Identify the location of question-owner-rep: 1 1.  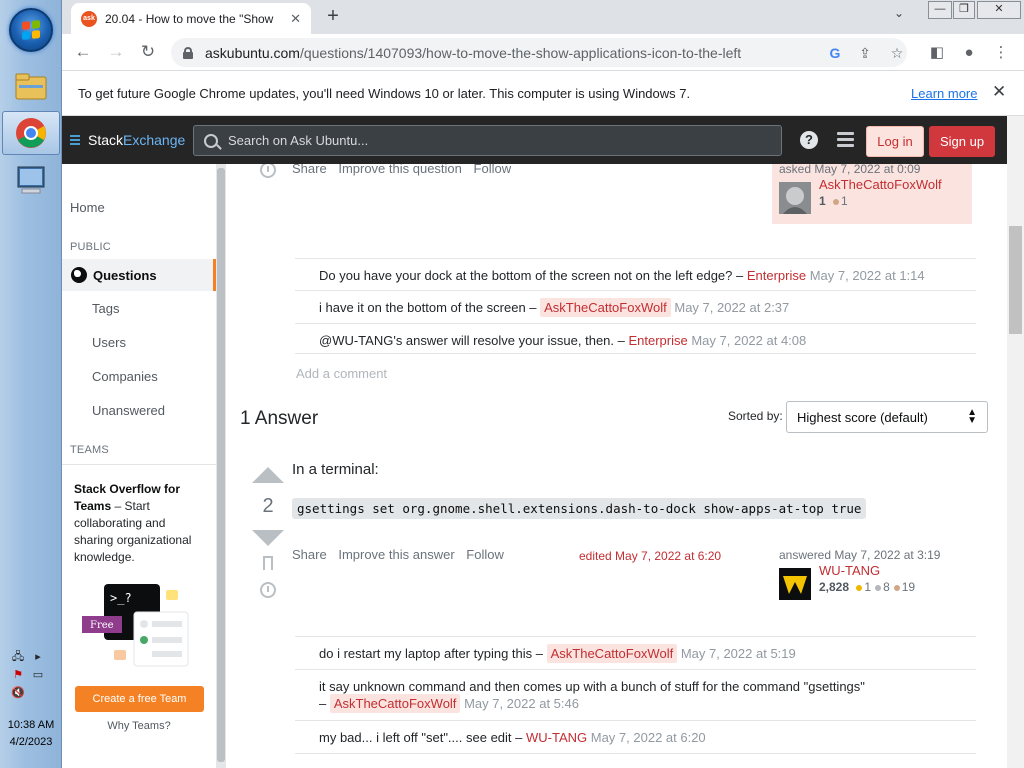
(833, 201).